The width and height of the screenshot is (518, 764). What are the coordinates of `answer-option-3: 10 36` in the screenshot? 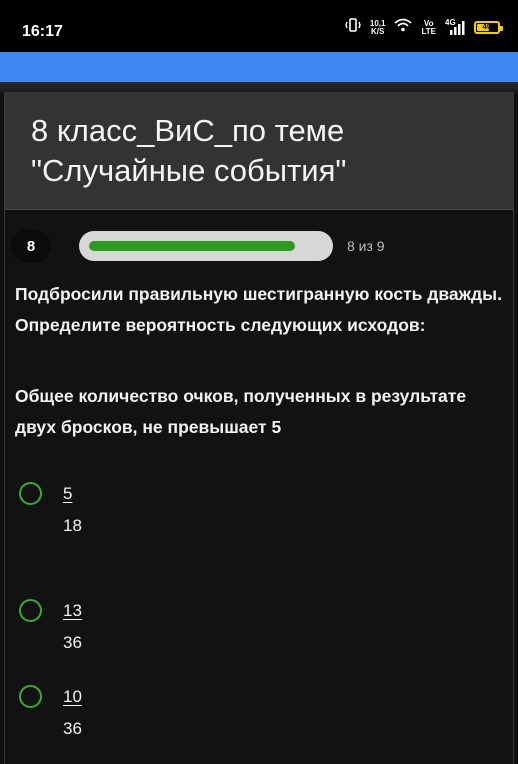 It's located at (79, 720).